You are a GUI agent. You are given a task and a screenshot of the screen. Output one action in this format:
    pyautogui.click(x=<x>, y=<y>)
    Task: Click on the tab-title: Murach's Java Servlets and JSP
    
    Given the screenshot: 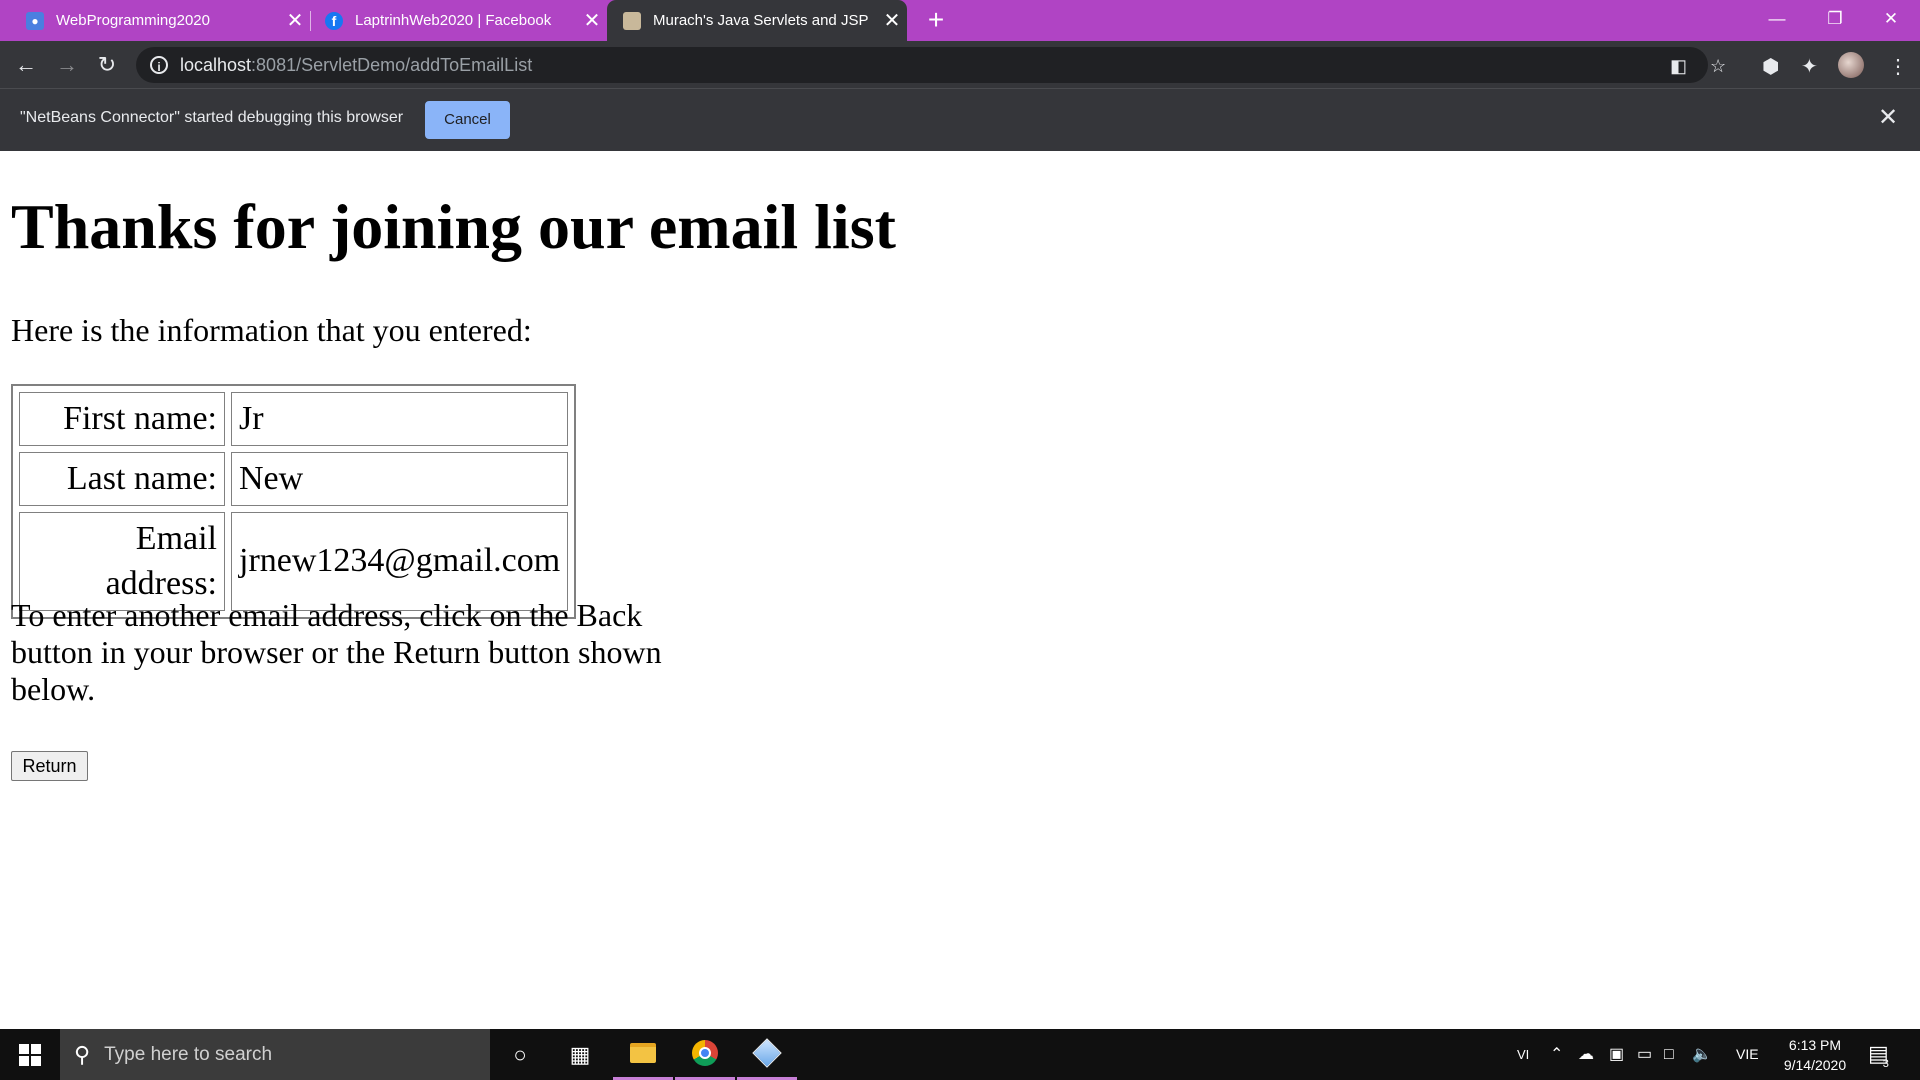 What is the action you would take?
    pyautogui.click(x=761, y=20)
    